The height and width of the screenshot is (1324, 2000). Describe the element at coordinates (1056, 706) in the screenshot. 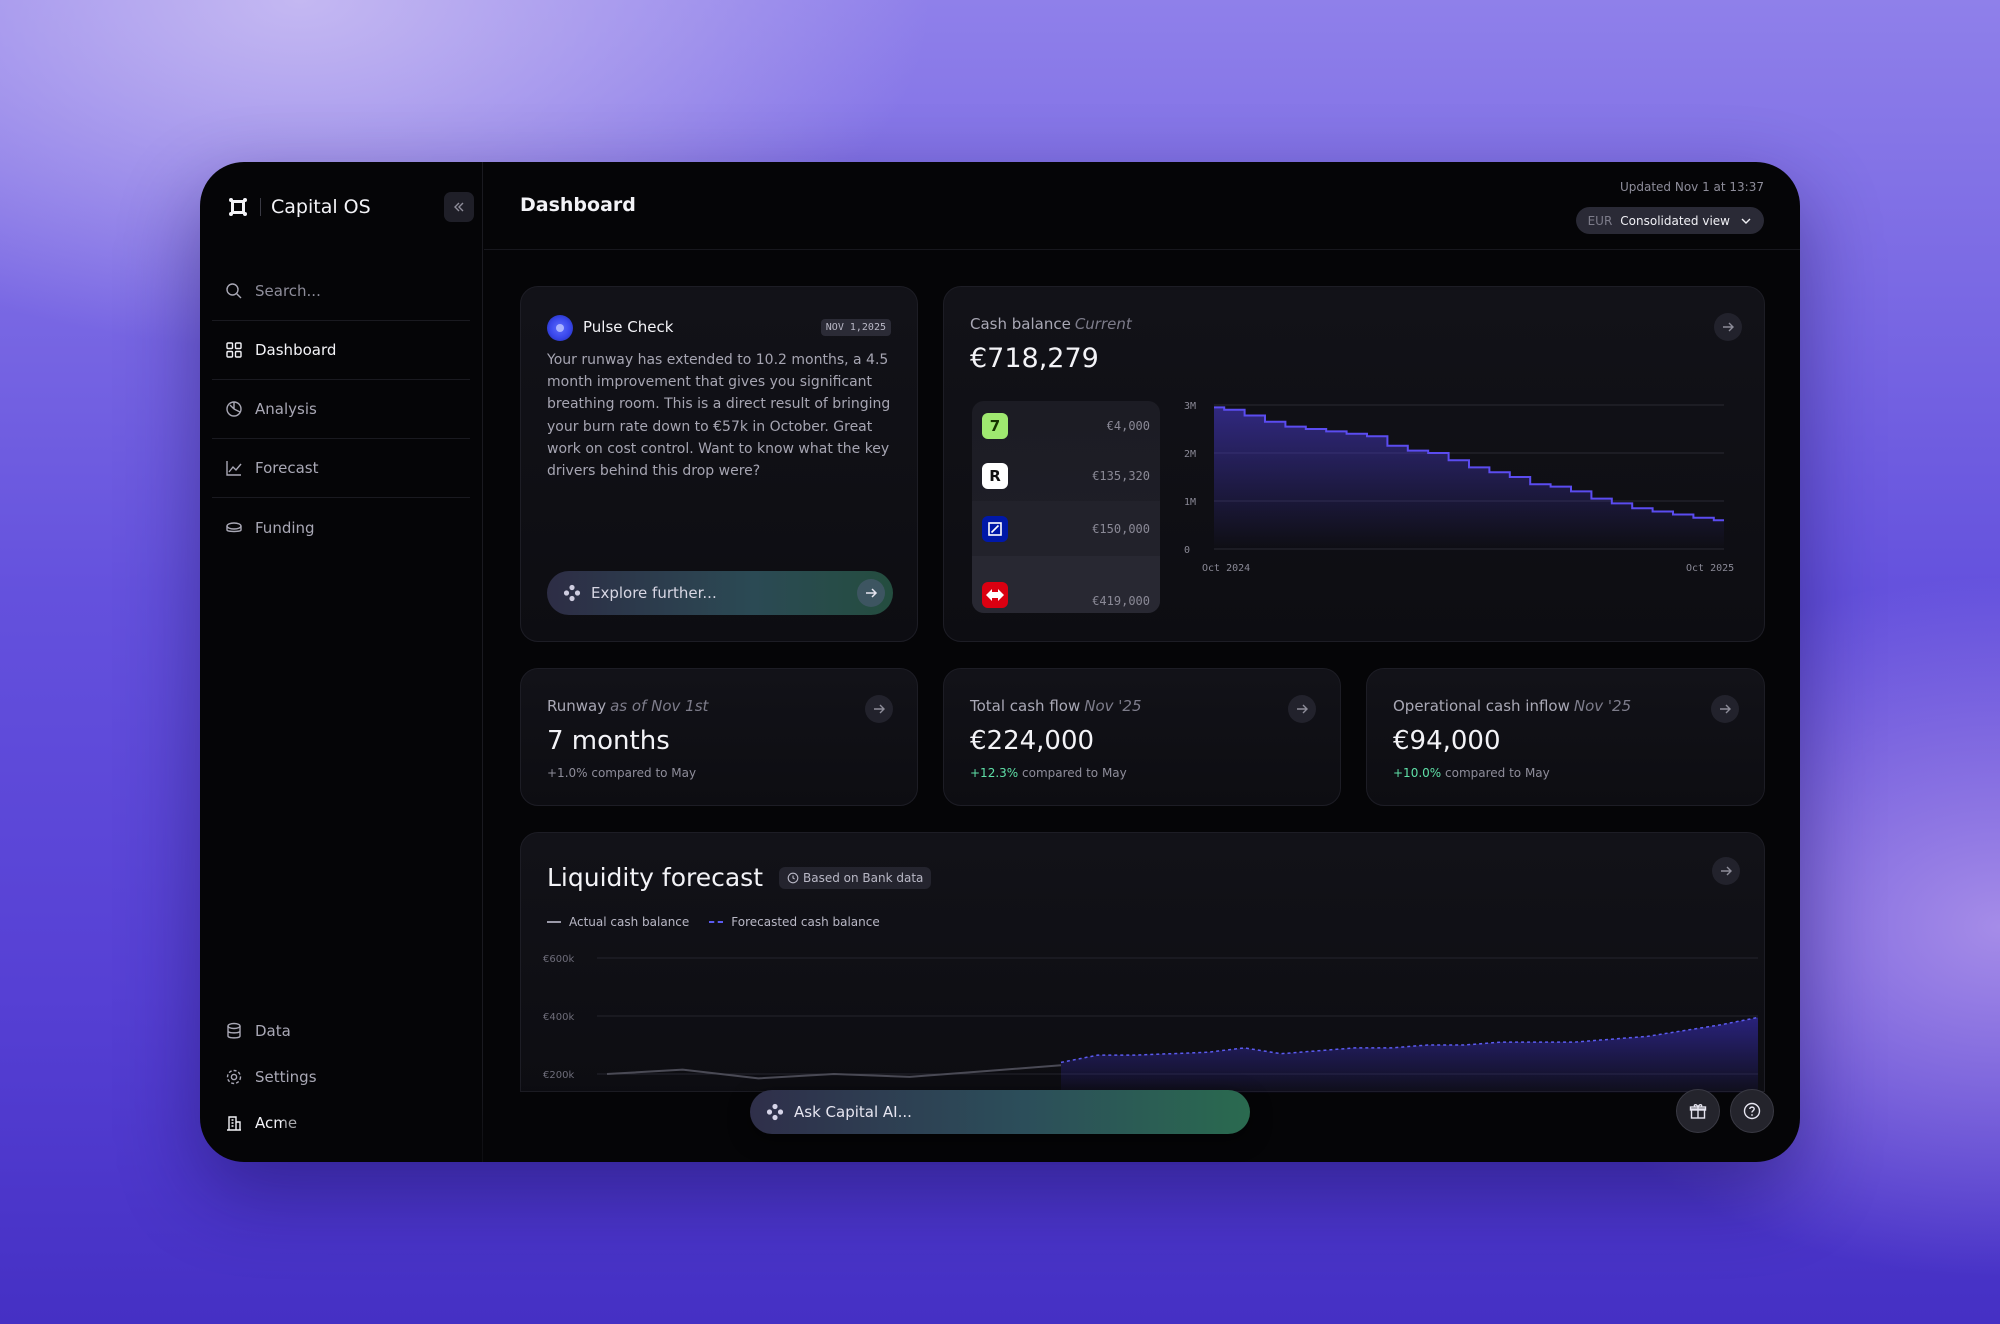

I see `kpi-label: Total cash flow Nov '25` at that location.